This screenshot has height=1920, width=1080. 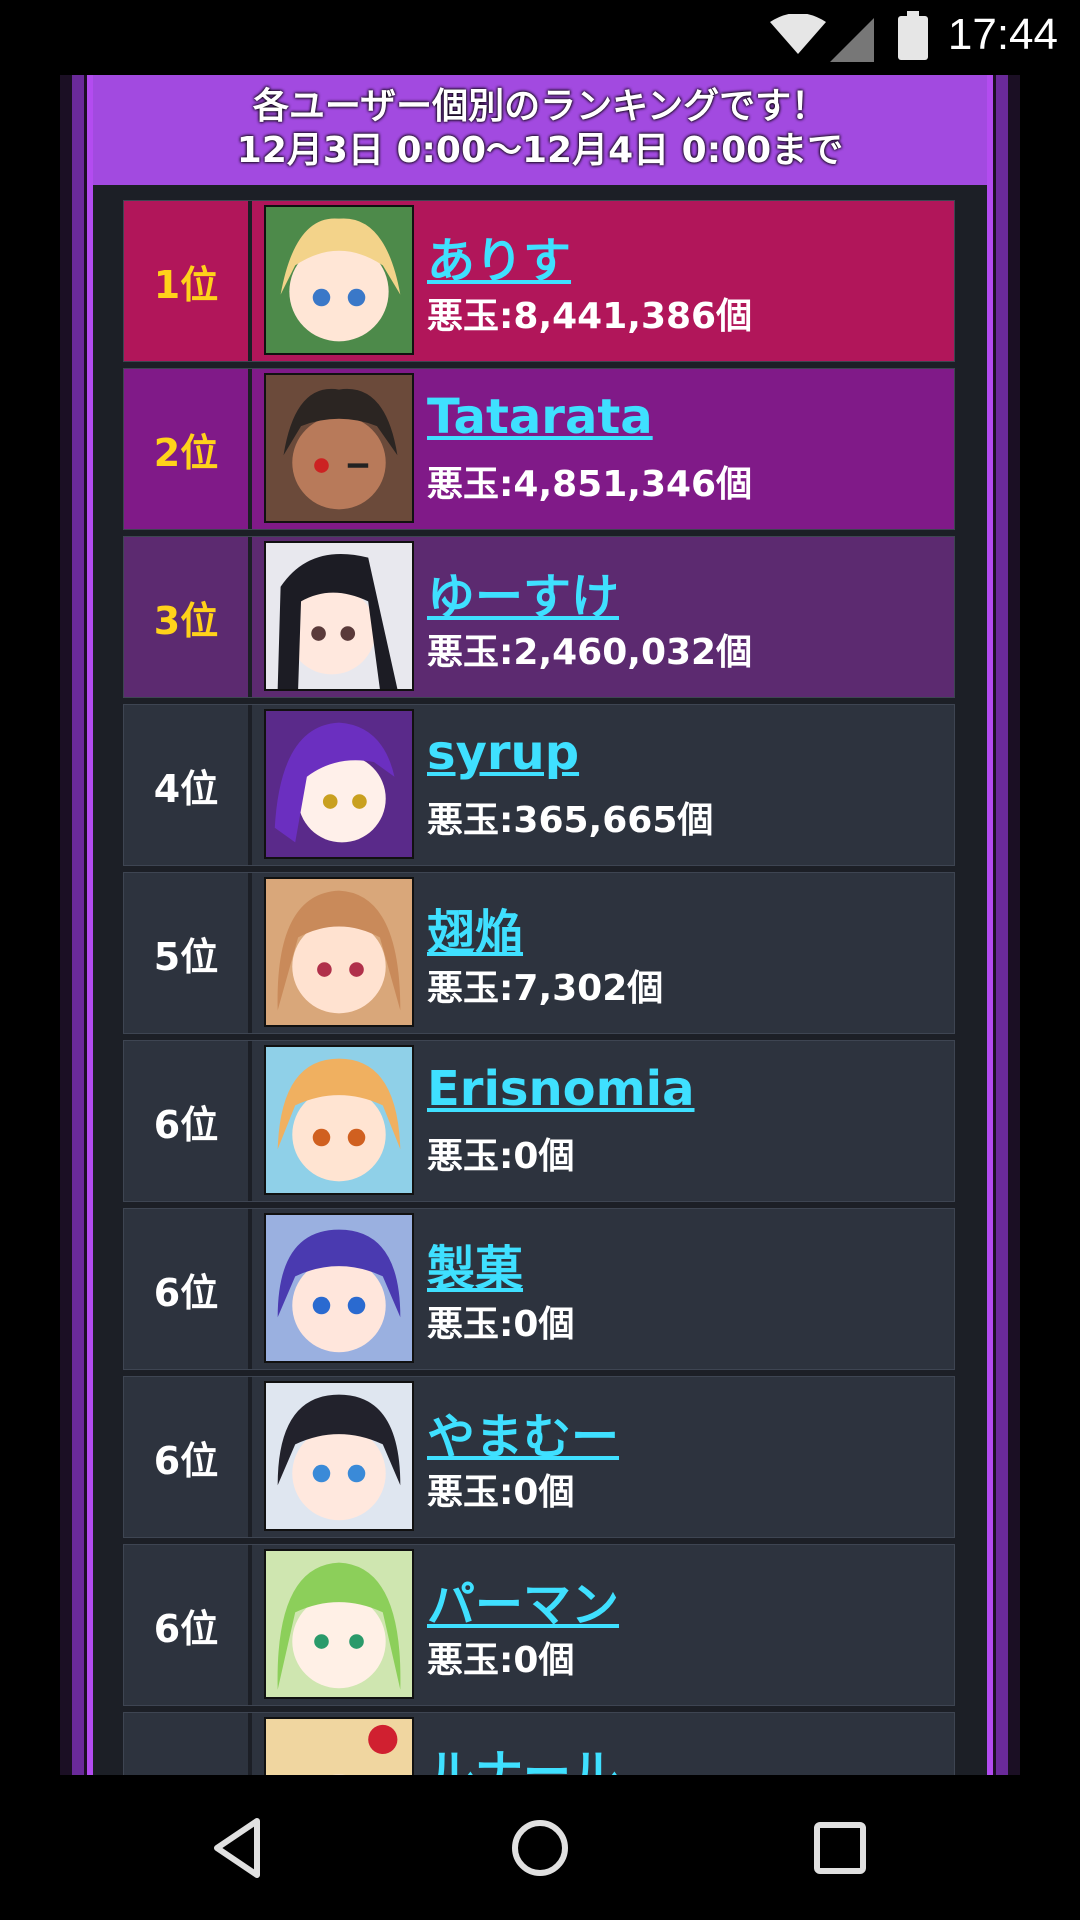 I want to click on user-name-link: syrup, so click(x=503, y=753).